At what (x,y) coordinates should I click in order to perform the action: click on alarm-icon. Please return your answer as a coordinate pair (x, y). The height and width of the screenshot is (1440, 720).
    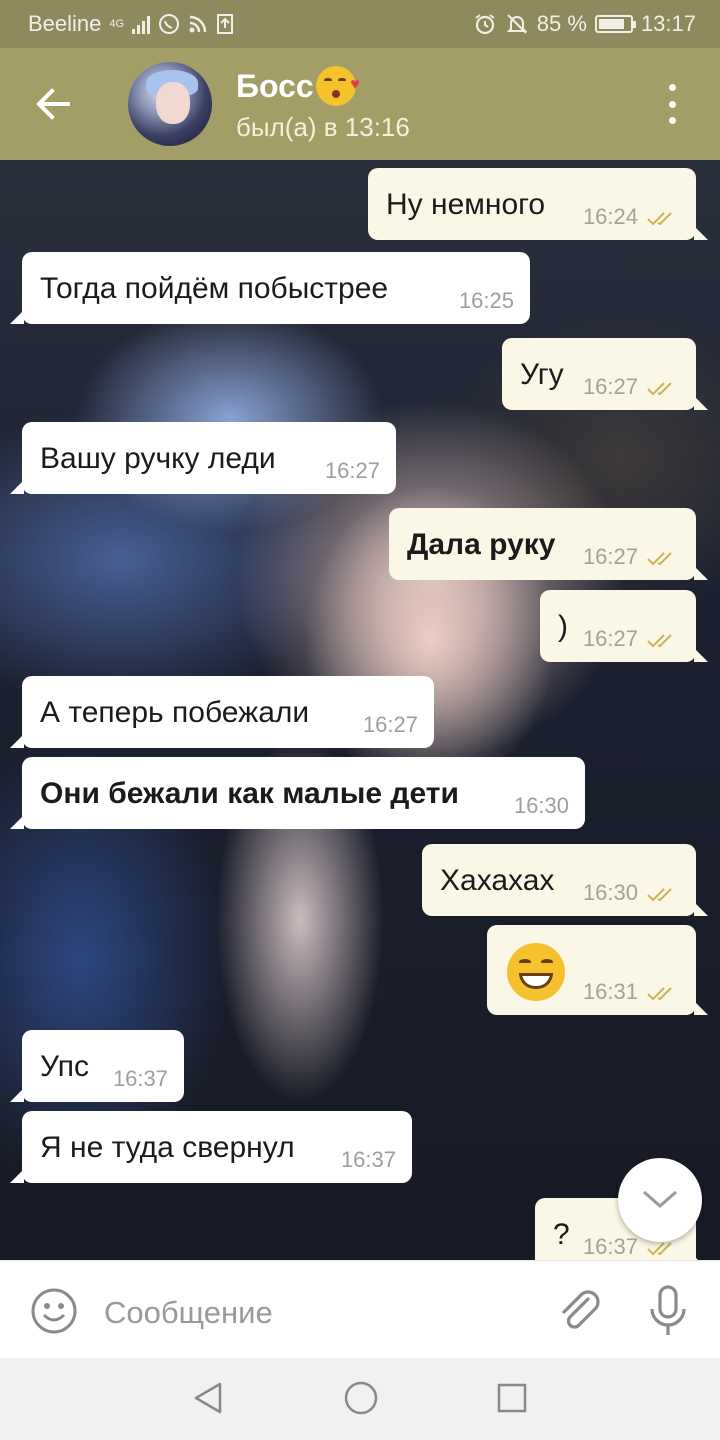
    Looking at the image, I should click on (485, 24).